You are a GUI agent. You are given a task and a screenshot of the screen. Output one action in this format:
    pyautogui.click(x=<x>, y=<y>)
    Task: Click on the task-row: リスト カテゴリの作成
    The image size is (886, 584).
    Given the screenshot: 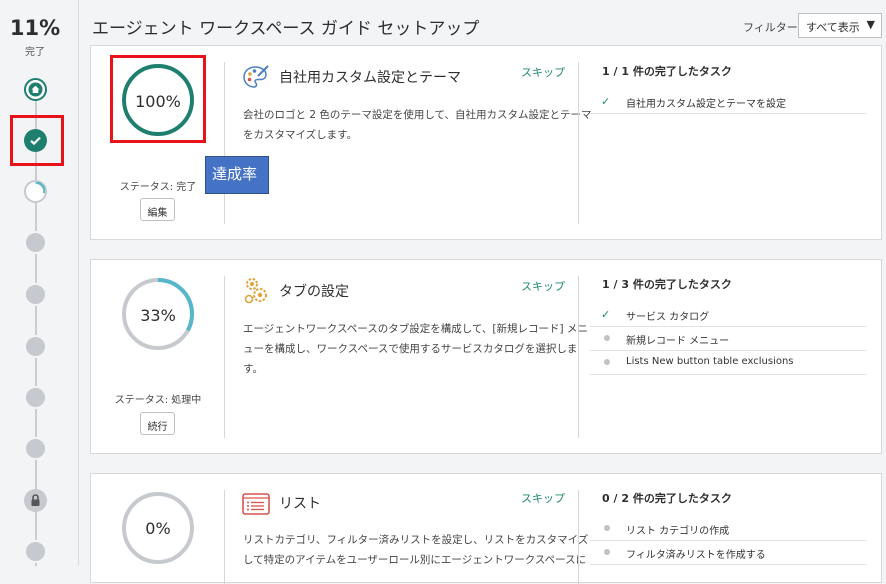 What is the action you would take?
    pyautogui.click(x=728, y=529)
    